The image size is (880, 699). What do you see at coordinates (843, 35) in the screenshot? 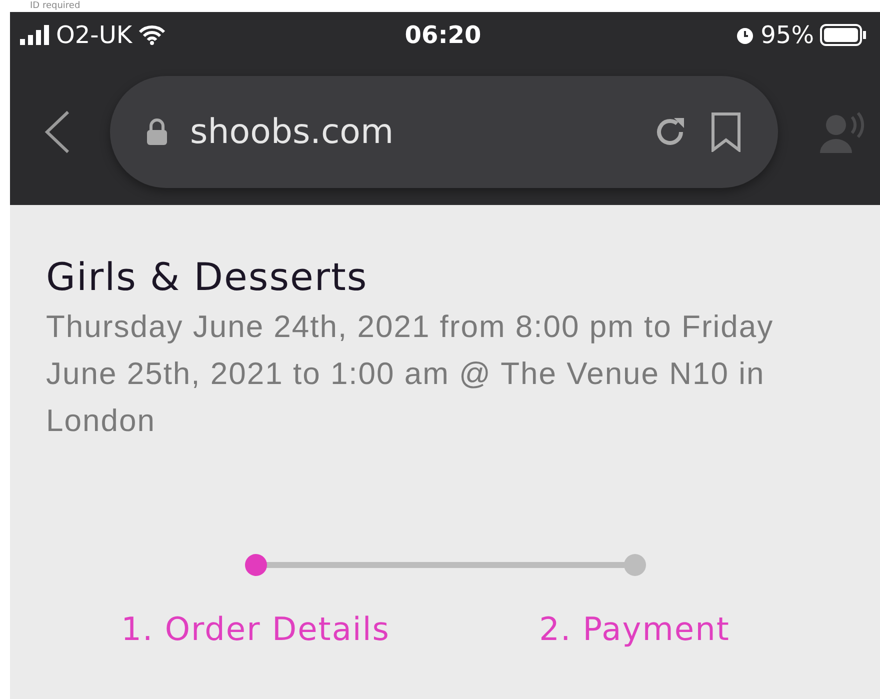
I see `battery-icon` at bounding box center [843, 35].